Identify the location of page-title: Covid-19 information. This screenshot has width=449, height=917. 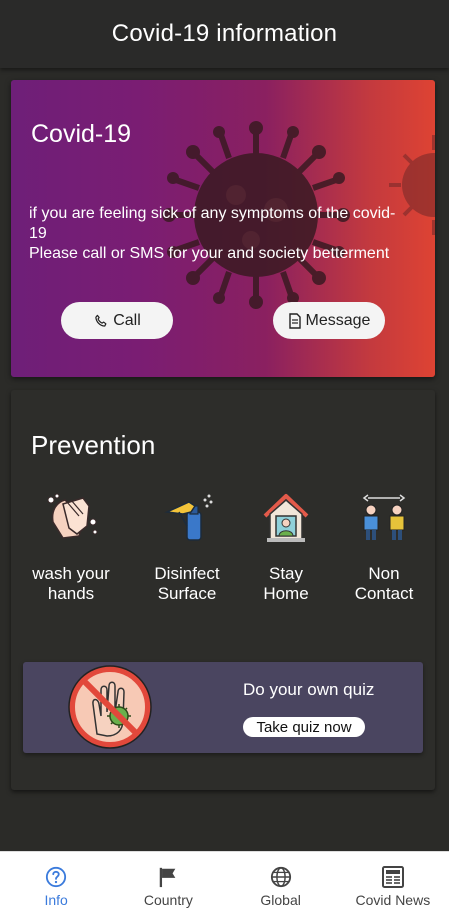
(224, 33).